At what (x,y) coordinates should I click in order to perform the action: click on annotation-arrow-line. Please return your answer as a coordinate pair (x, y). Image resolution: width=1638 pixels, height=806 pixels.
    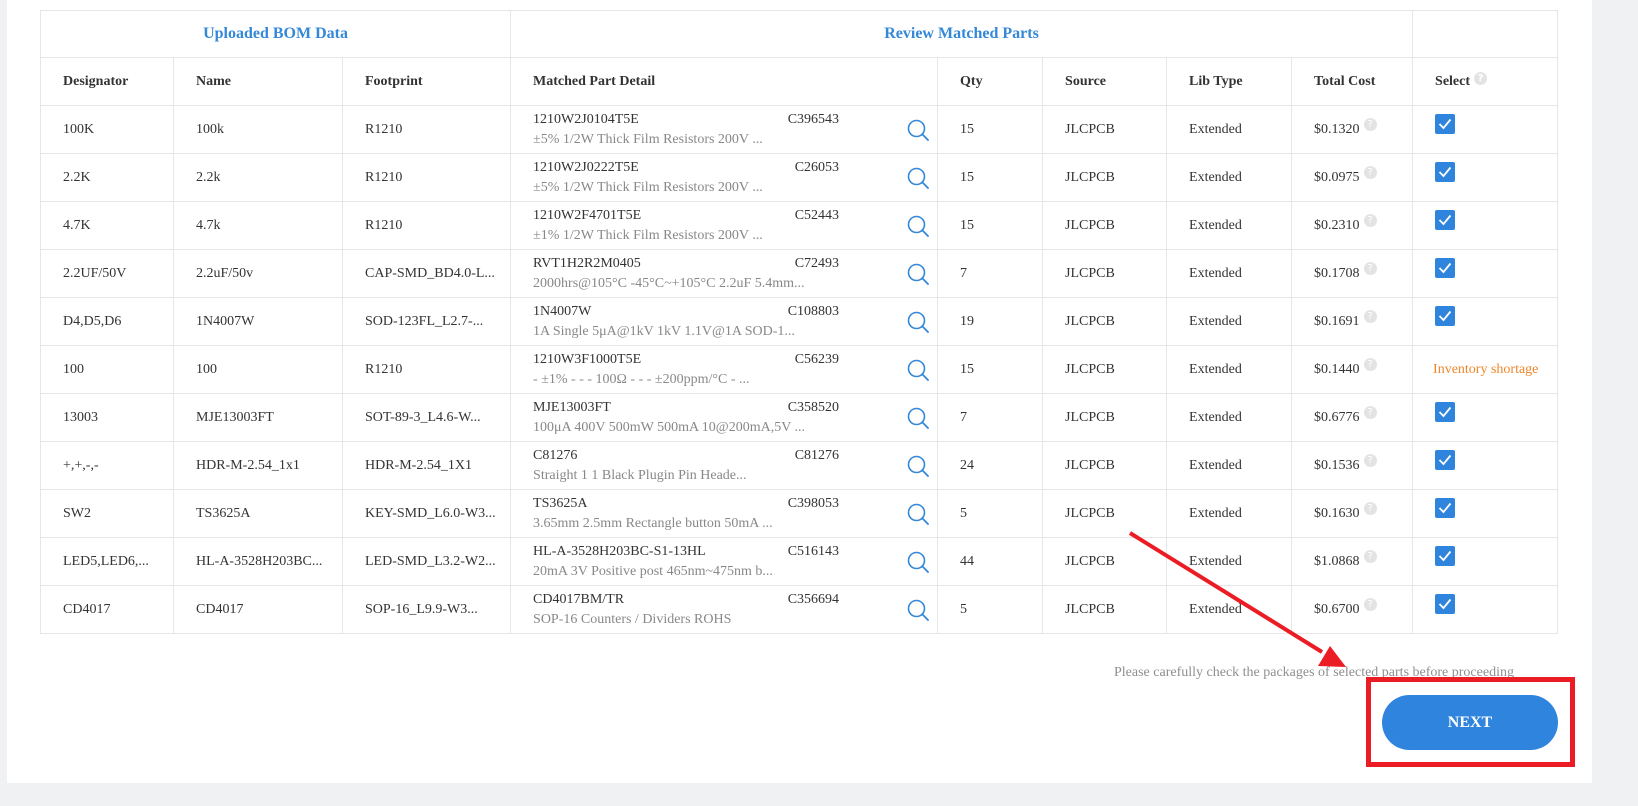
    Looking at the image, I should click on (1226, 592).